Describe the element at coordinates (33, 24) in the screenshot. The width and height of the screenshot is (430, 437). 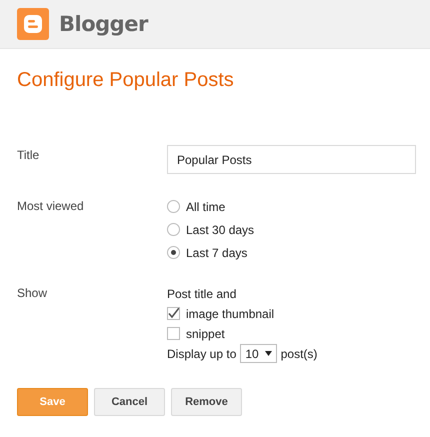
I see `blogger-logo-icon` at that location.